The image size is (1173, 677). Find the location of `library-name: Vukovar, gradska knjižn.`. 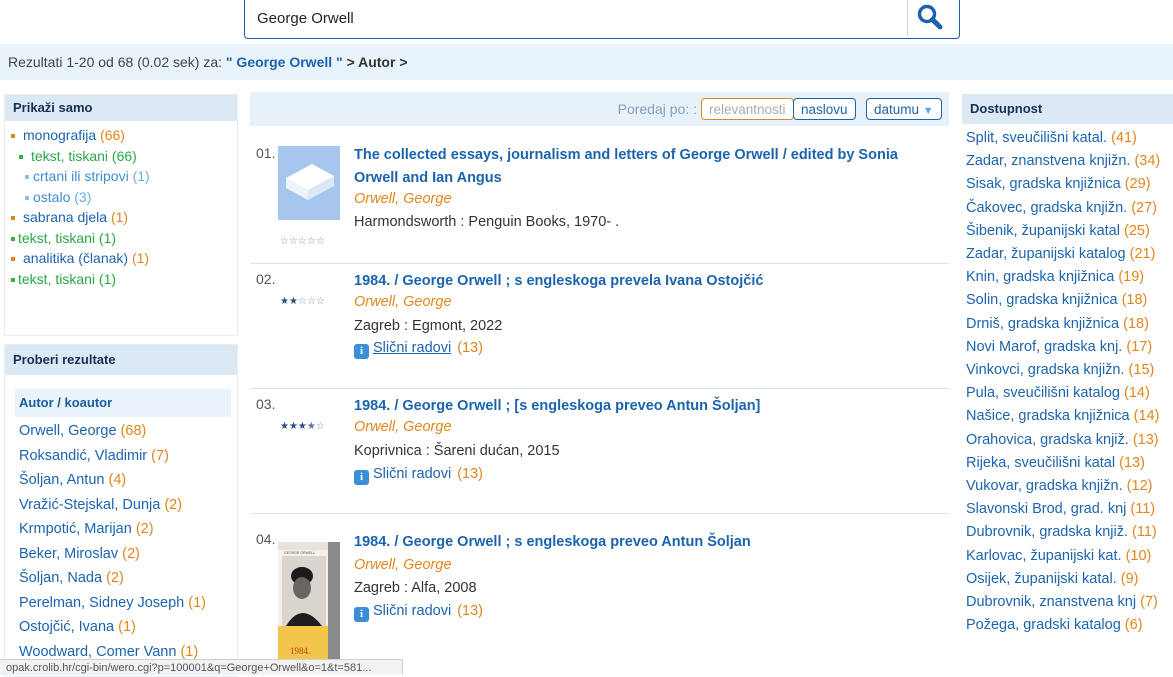

library-name: Vukovar, gradska knjižn. is located at coordinates (1044, 486).